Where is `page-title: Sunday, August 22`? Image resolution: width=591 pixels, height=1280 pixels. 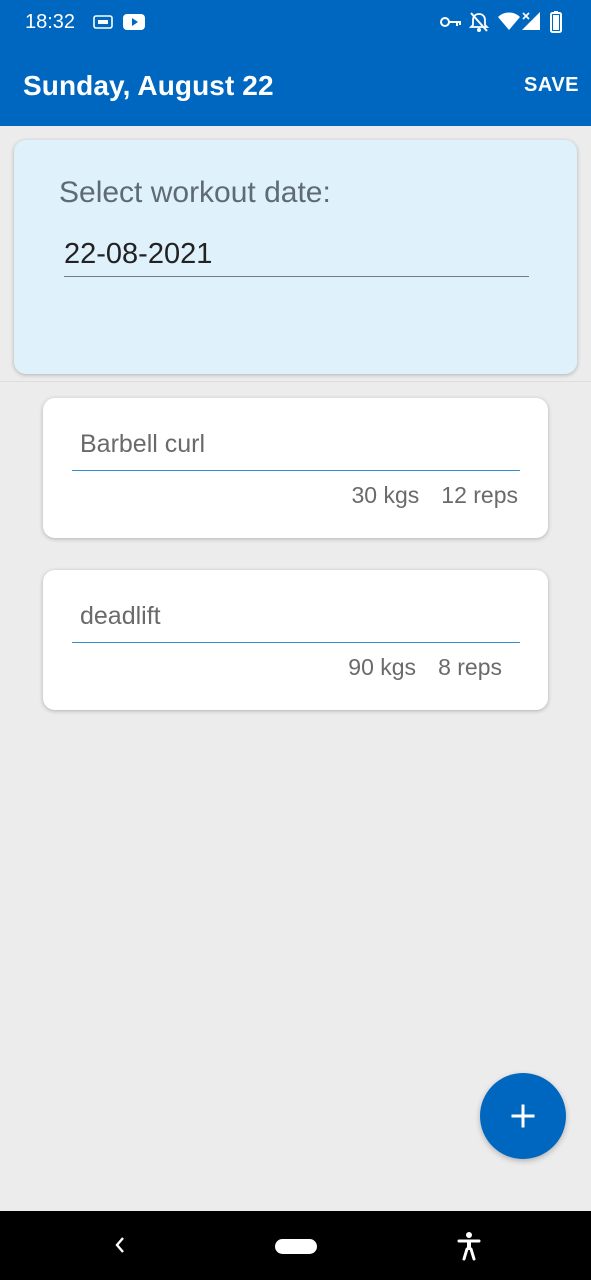 page-title: Sunday, August 22 is located at coordinates (148, 85).